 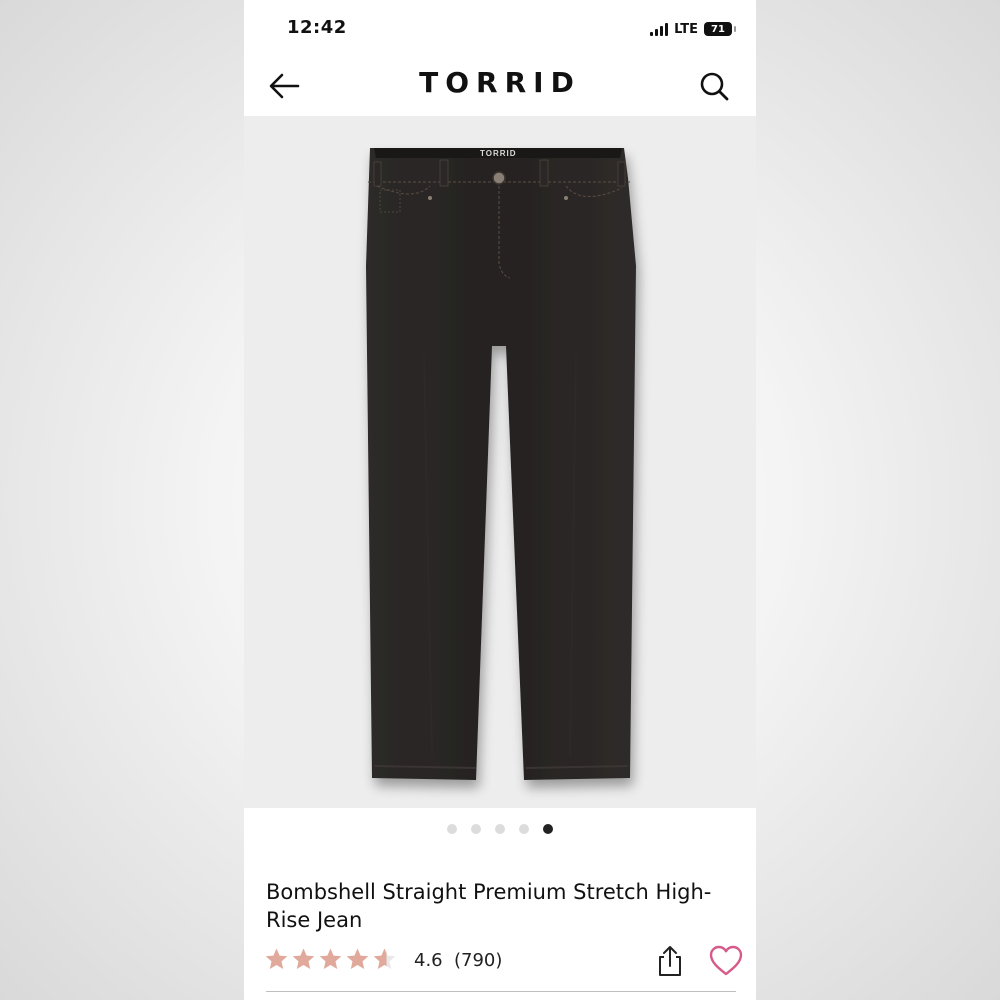 I want to click on rating-row: 4.6 (790), so click(x=503, y=961).